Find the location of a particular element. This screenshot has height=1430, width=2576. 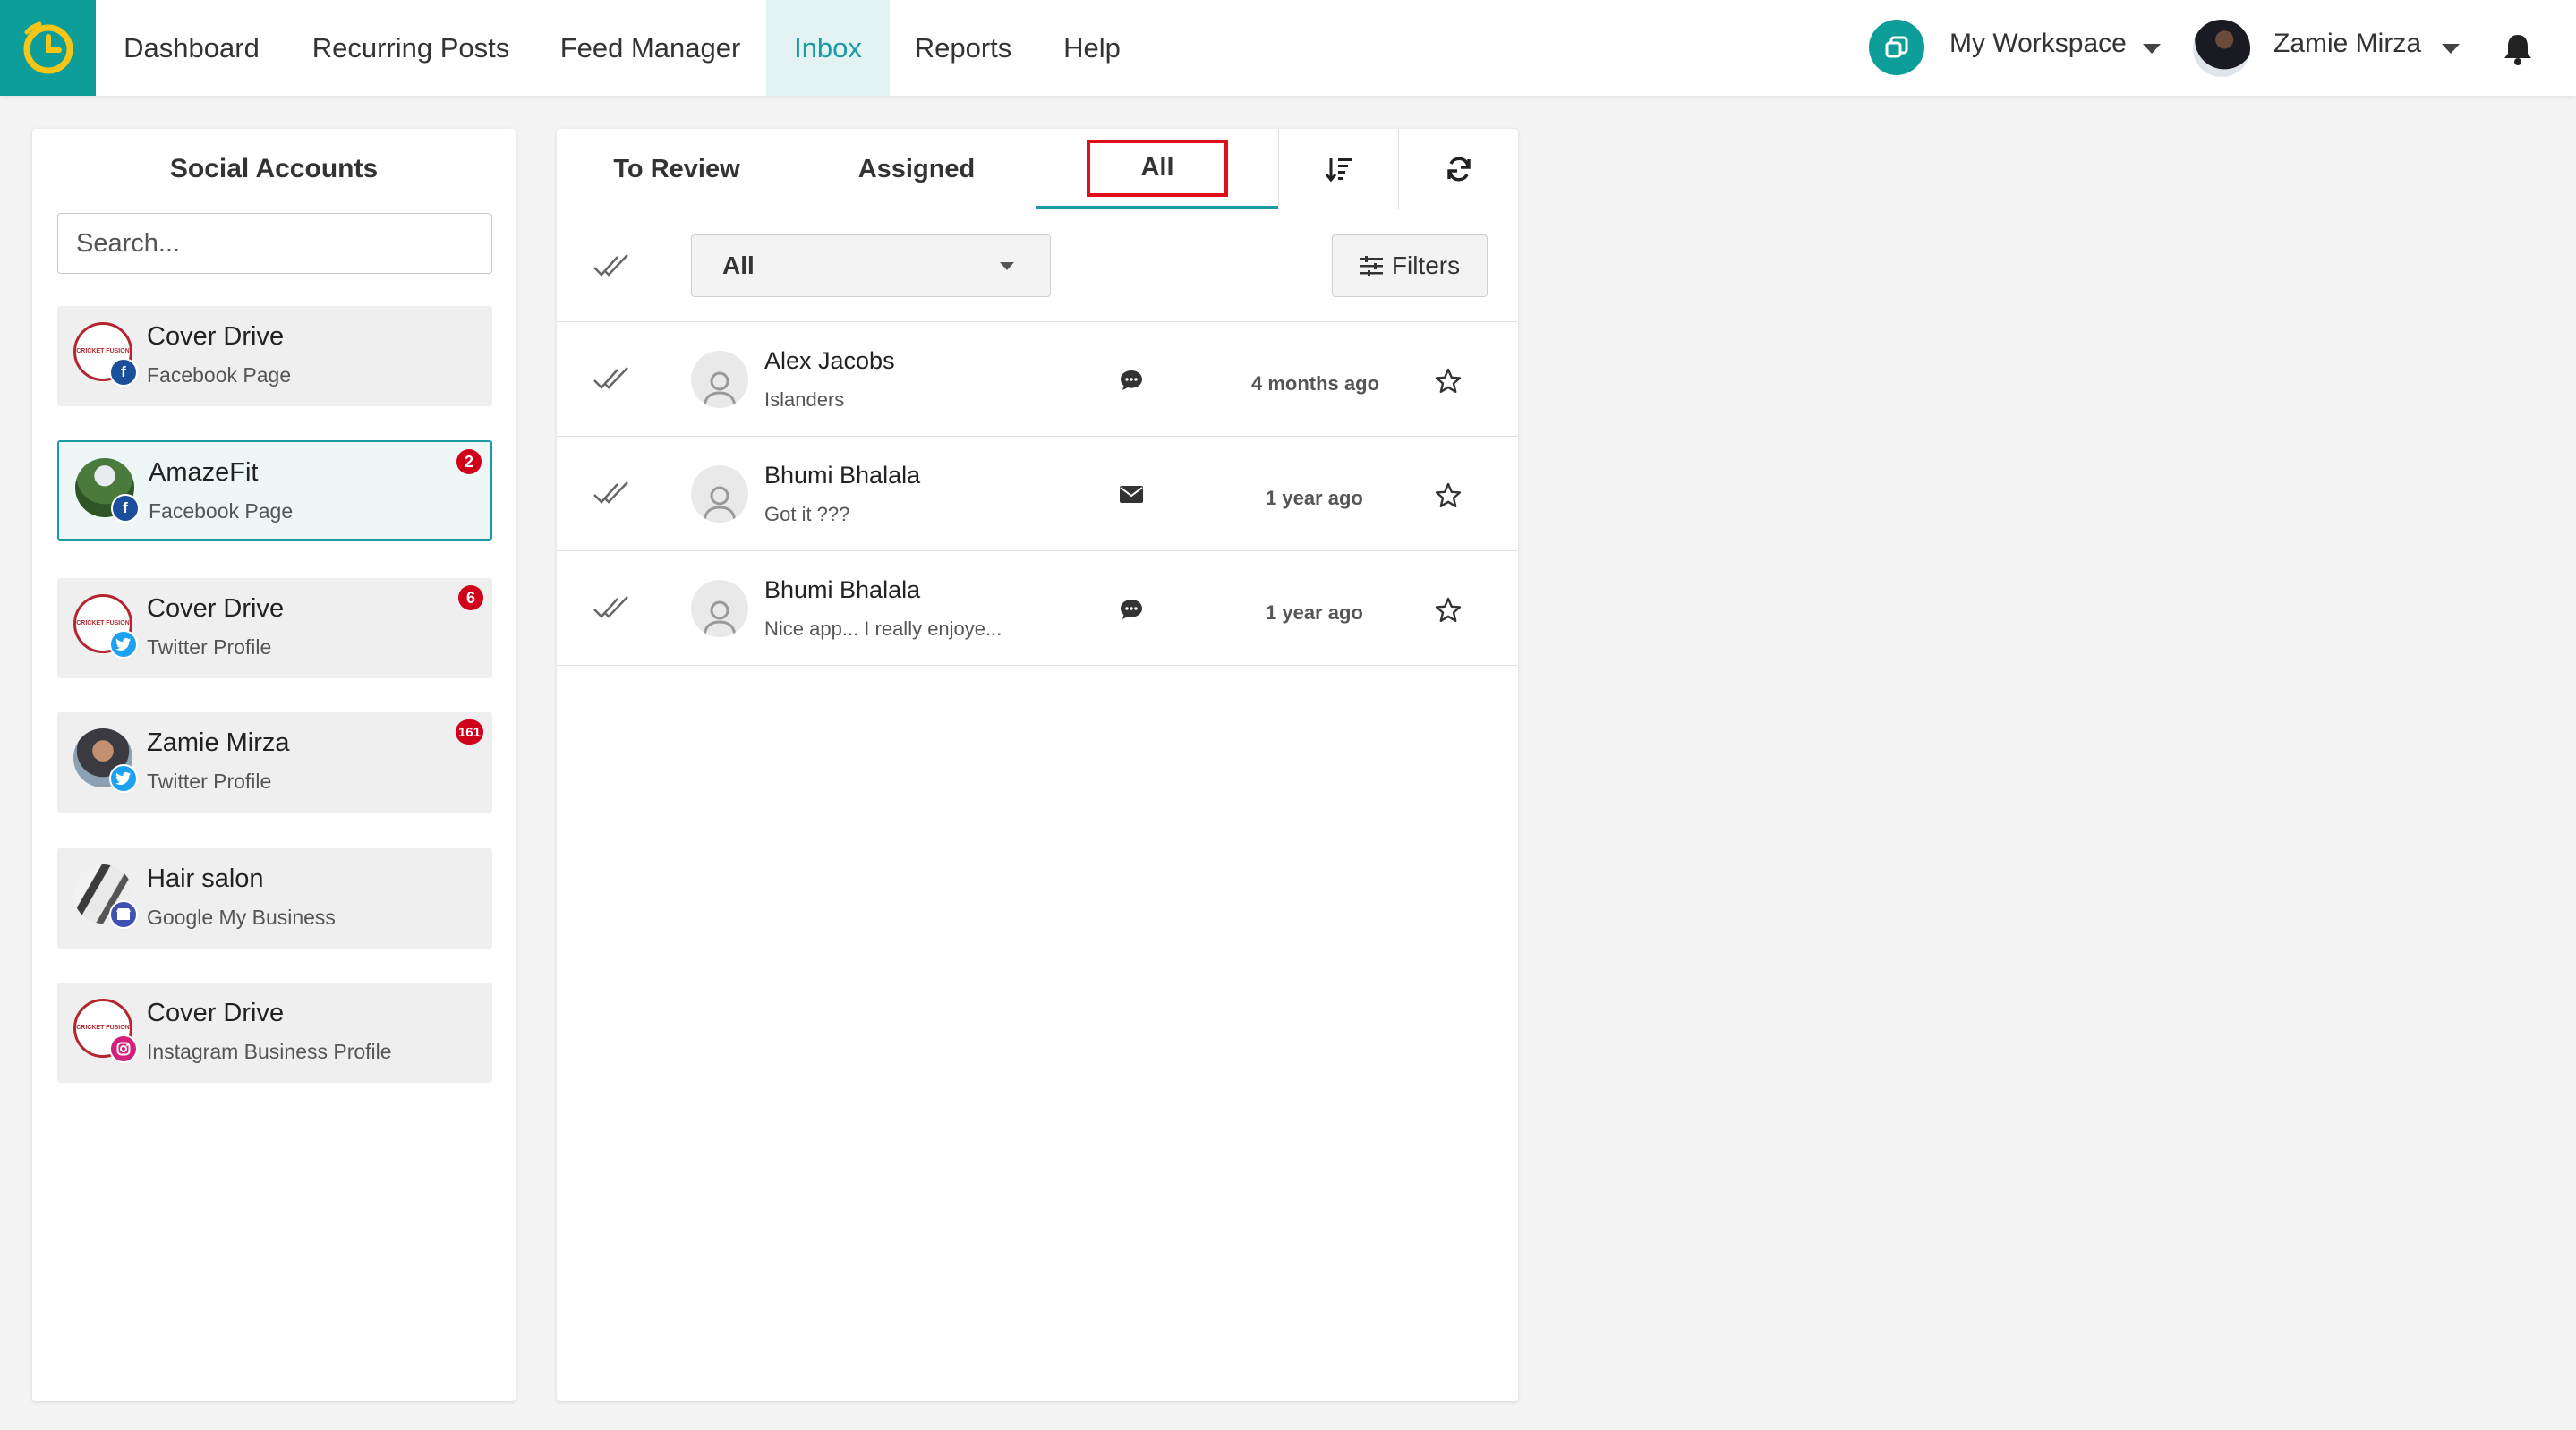

user-caret-icon is located at coordinates (2451, 49).